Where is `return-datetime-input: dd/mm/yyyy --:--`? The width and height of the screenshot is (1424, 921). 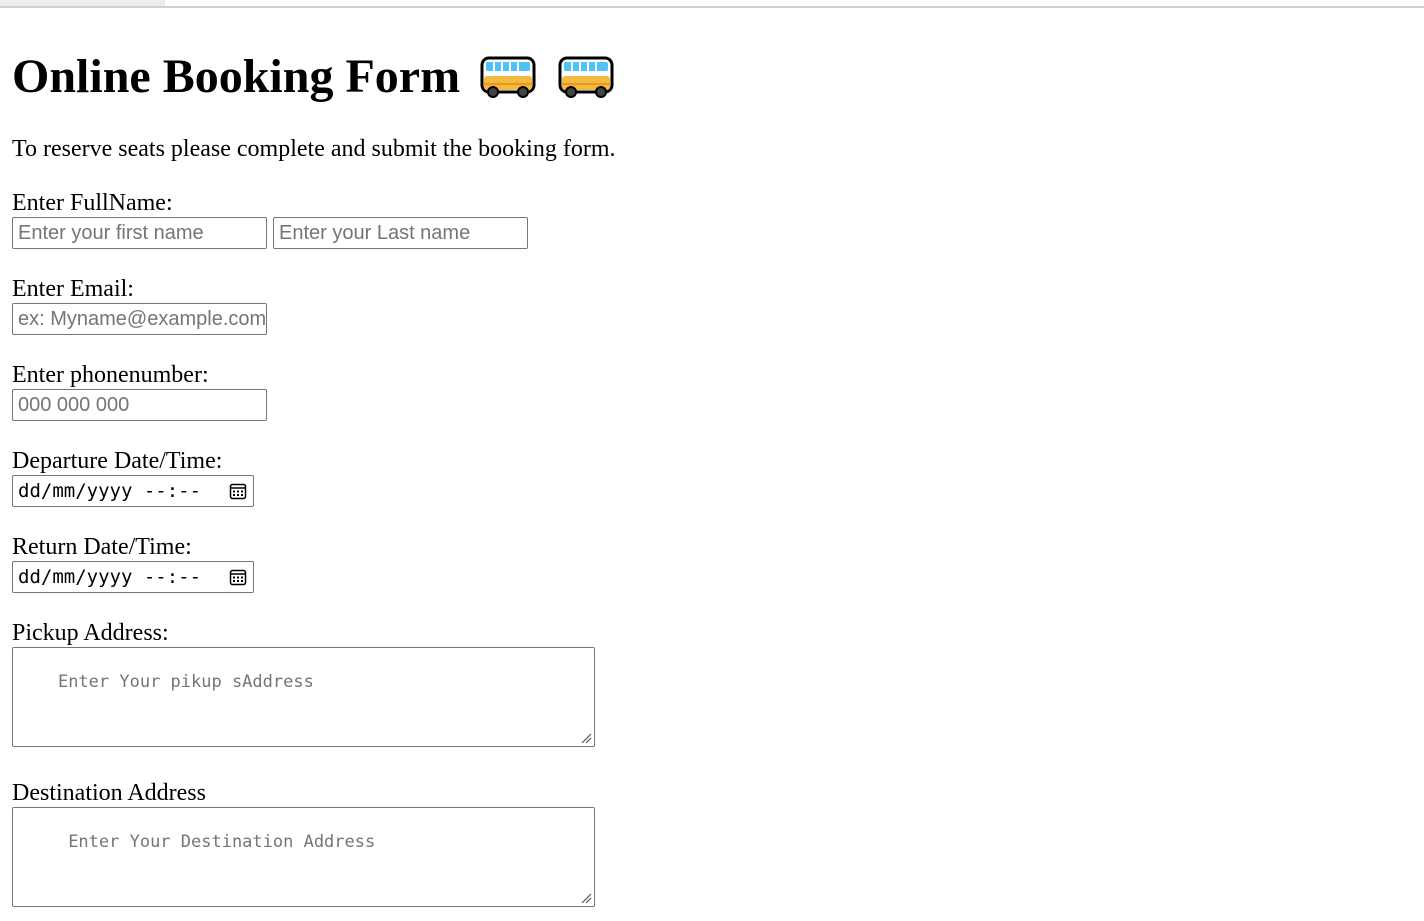 return-datetime-input: dd/mm/yyyy --:-- is located at coordinates (133, 577).